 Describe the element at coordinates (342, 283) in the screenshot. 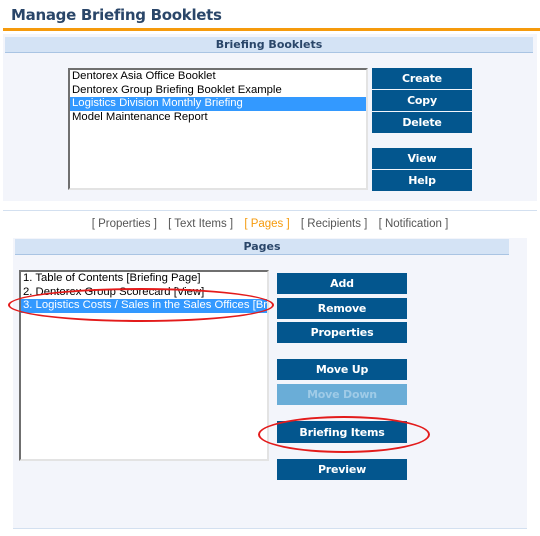

I see `add-page-button: Add` at that location.